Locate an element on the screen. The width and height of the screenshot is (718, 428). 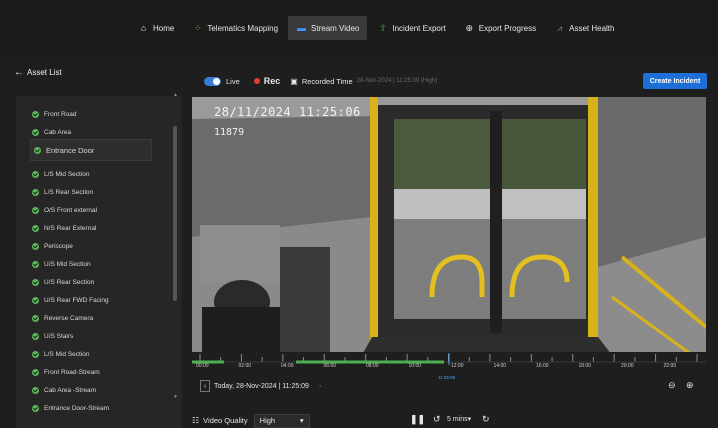
pause-button: ❚❚ is located at coordinates (417, 419).